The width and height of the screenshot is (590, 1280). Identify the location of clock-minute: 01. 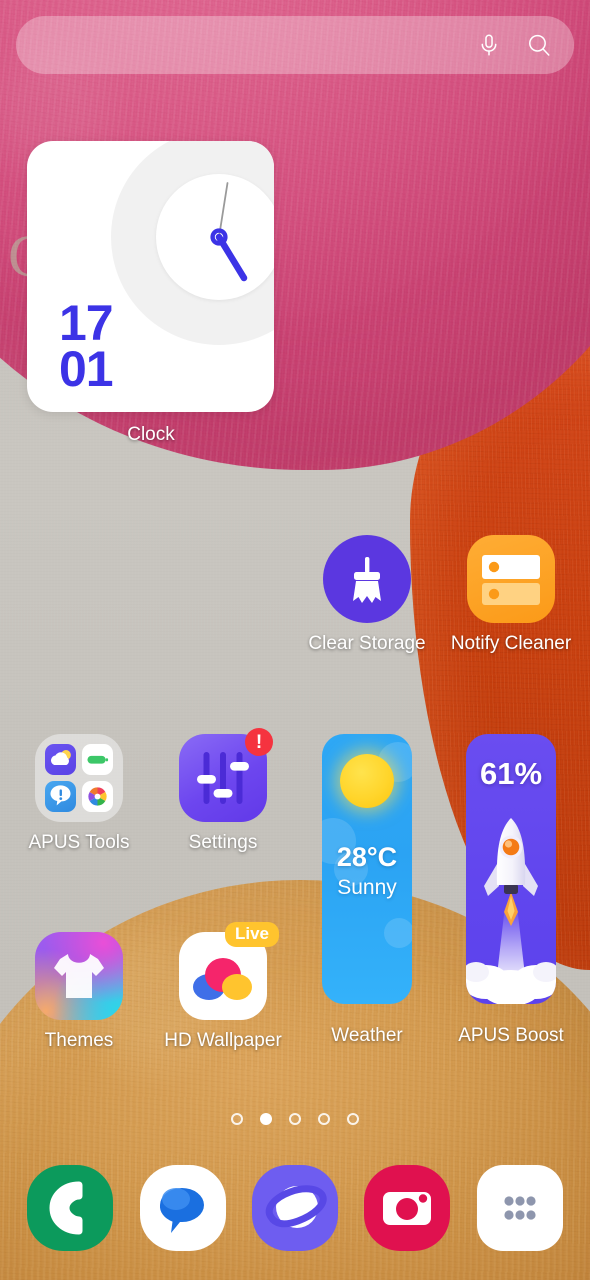
(86, 369).